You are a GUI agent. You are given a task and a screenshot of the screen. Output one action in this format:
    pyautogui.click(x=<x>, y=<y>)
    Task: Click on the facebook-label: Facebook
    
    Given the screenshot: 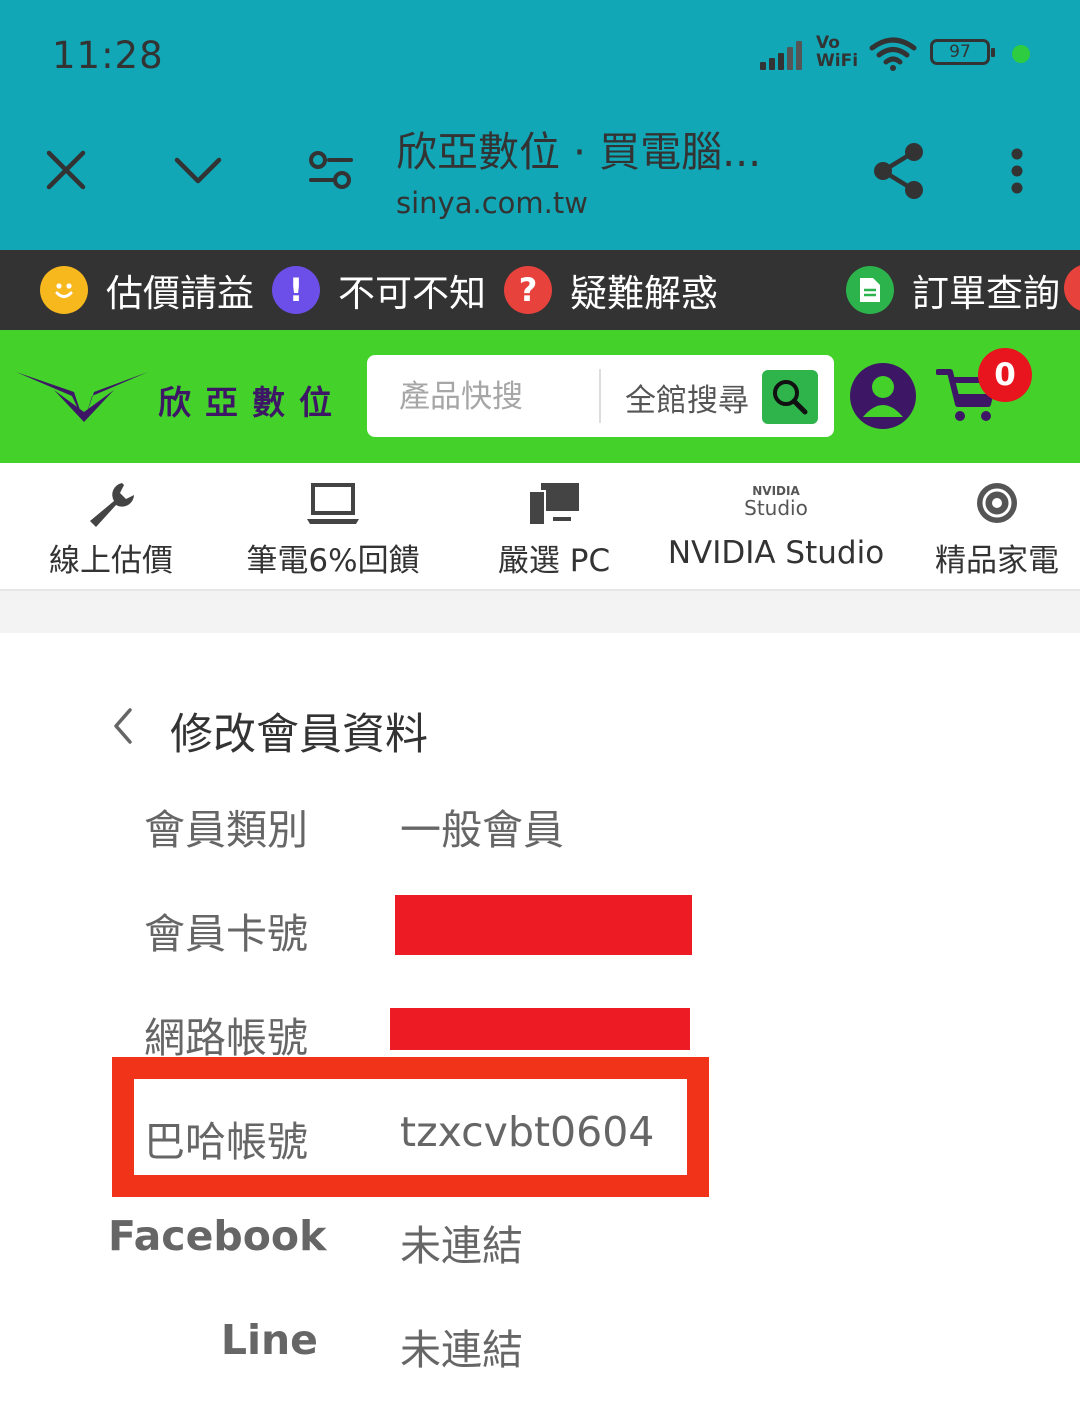 What is the action you would take?
    pyautogui.click(x=217, y=1236)
    